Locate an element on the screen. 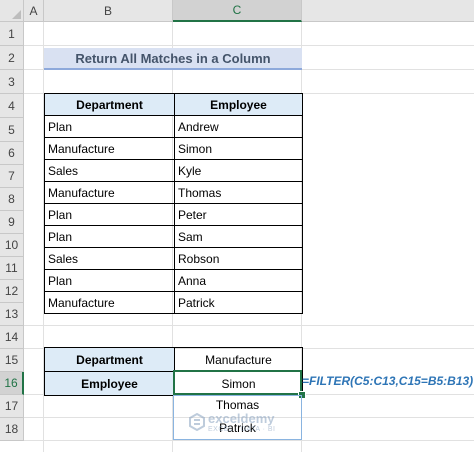  row-header-15: 15 is located at coordinates (12, 360).